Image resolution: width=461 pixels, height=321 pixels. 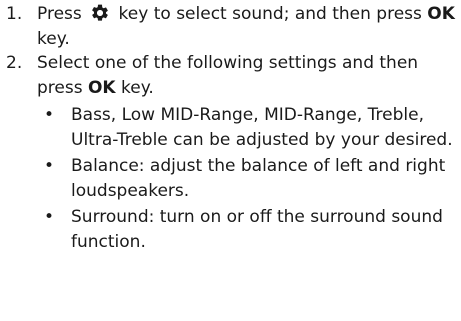 What do you see at coordinates (270, 14) in the screenshot?
I see `step-text-part: key to select sound; and then press` at bounding box center [270, 14].